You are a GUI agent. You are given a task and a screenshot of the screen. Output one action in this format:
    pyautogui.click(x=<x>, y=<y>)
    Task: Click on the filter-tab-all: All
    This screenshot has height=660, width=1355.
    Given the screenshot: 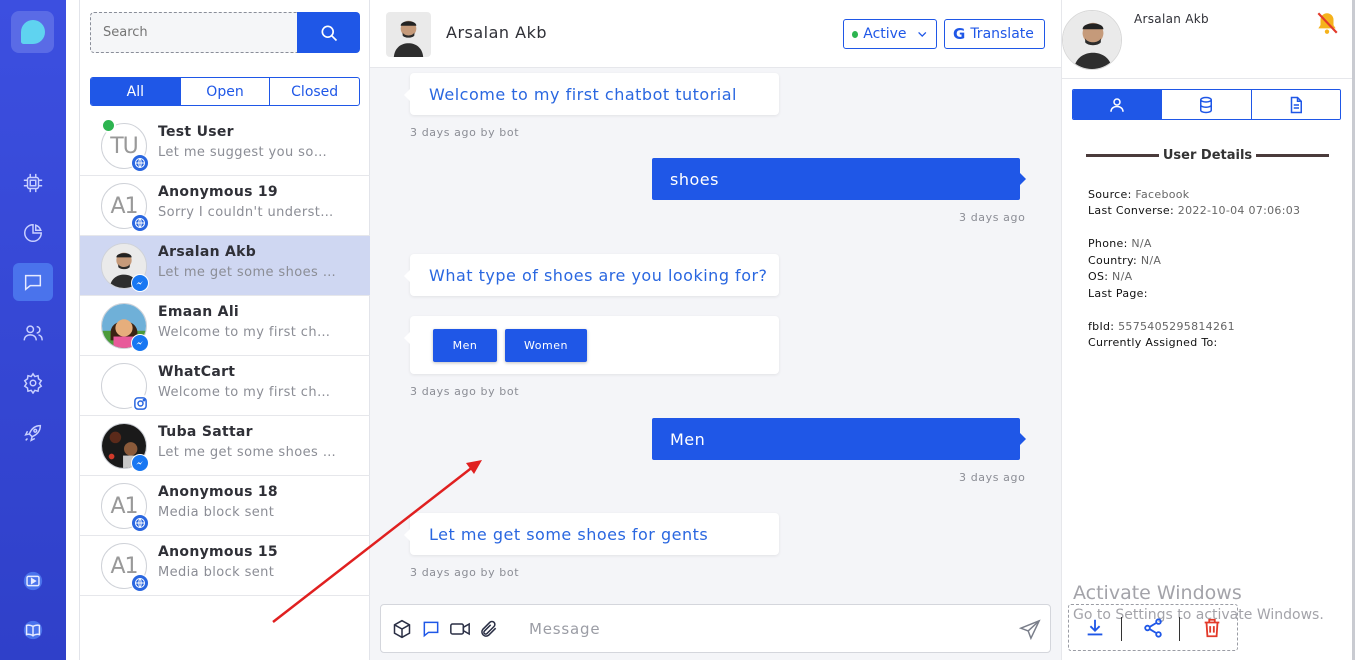 What is the action you would take?
    pyautogui.click(x=136, y=91)
    